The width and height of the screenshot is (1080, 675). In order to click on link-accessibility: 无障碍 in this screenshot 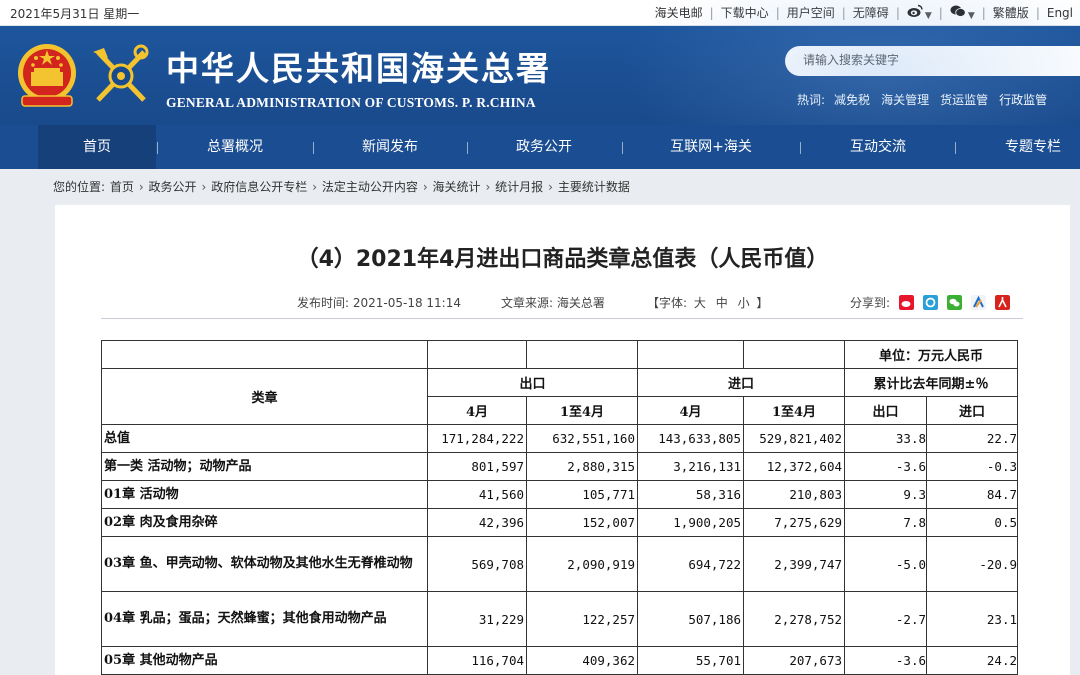, I will do `click(871, 12)`.